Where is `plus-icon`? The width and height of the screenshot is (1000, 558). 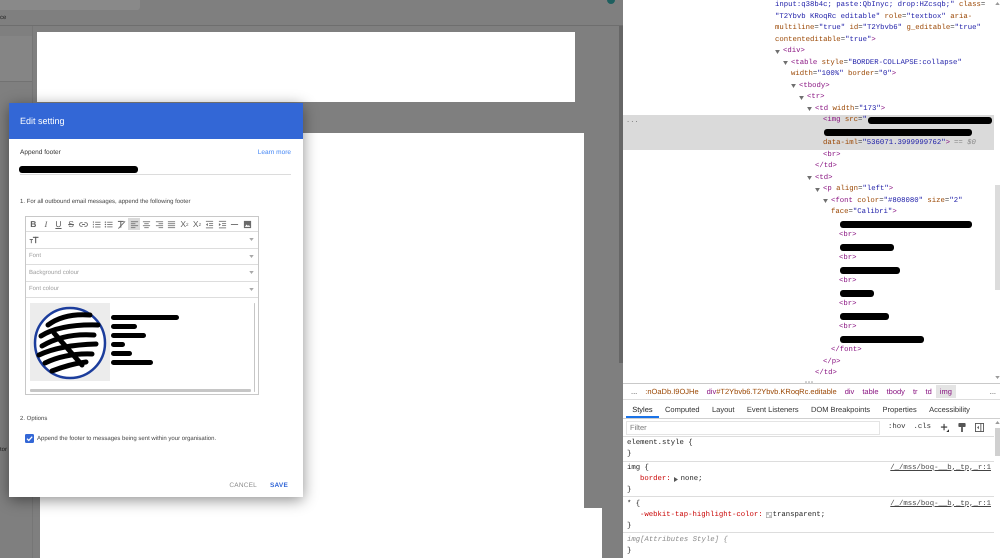 plus-icon is located at coordinates (945, 427).